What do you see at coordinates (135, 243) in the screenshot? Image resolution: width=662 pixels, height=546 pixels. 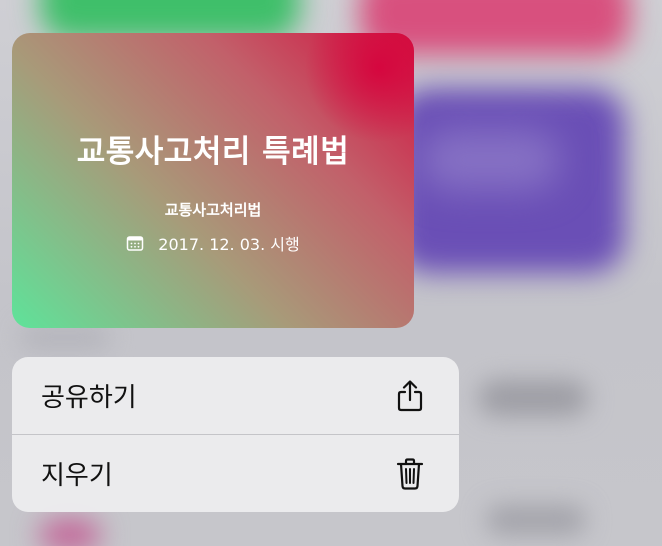 I see `calendar-icon` at bounding box center [135, 243].